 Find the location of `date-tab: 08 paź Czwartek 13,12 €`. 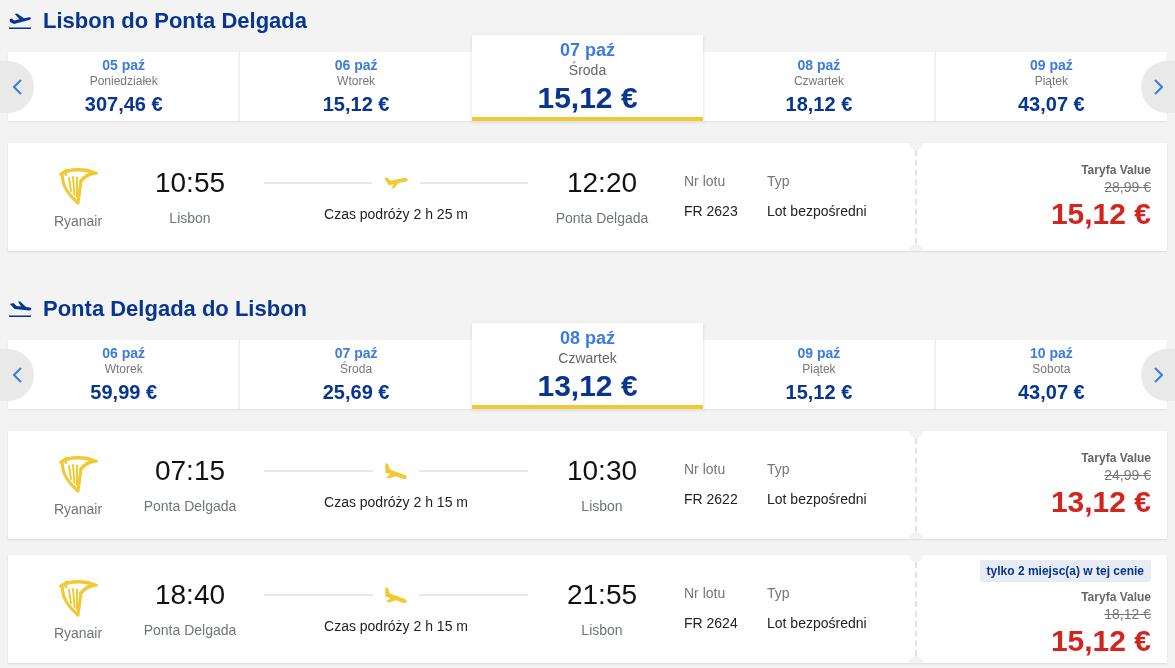

date-tab: 08 paź Czwartek 13,12 € is located at coordinates (587, 366).